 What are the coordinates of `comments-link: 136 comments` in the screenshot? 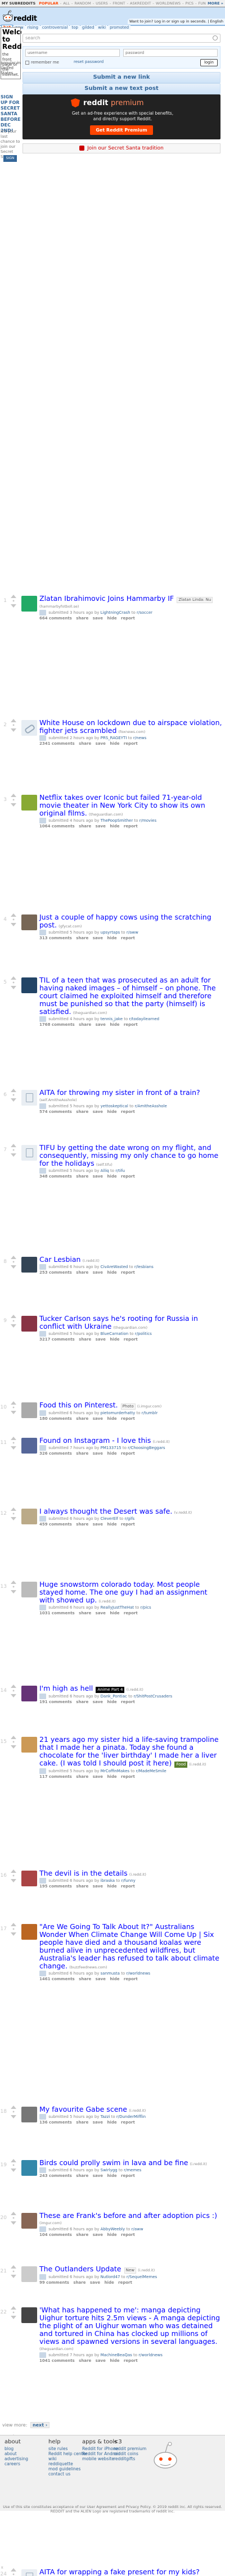 It's located at (55, 2122).